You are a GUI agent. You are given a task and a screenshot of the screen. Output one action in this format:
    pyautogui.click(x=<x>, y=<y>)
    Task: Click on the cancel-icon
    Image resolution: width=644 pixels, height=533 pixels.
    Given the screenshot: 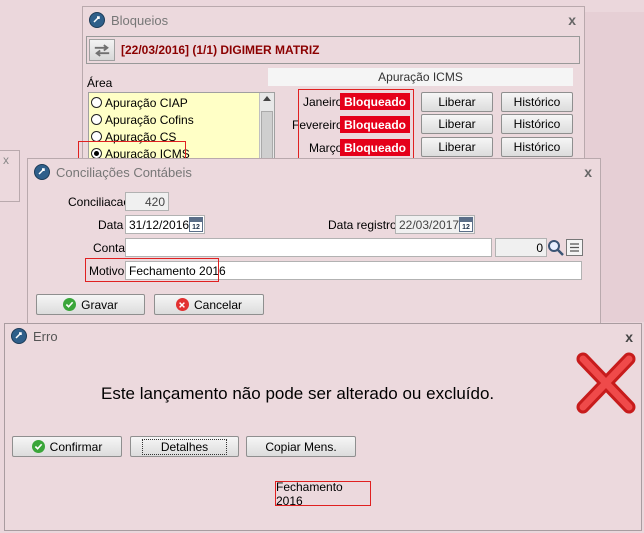 What is the action you would take?
    pyautogui.click(x=182, y=304)
    